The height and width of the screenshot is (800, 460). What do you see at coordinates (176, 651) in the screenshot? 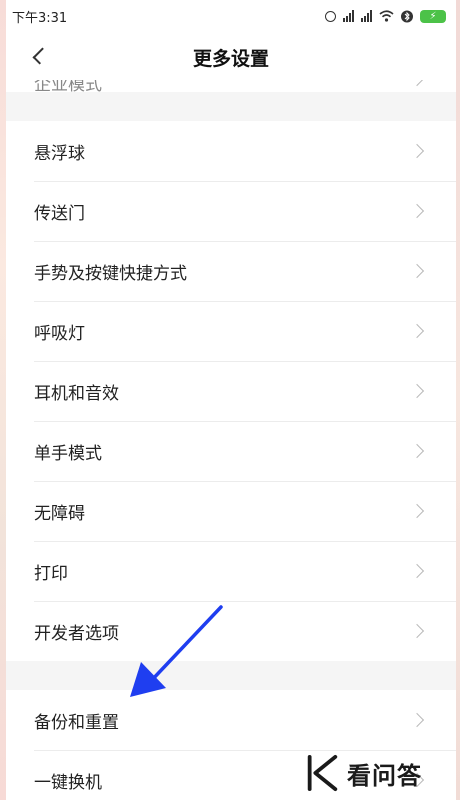
I see `annotation-arrow-icon` at bounding box center [176, 651].